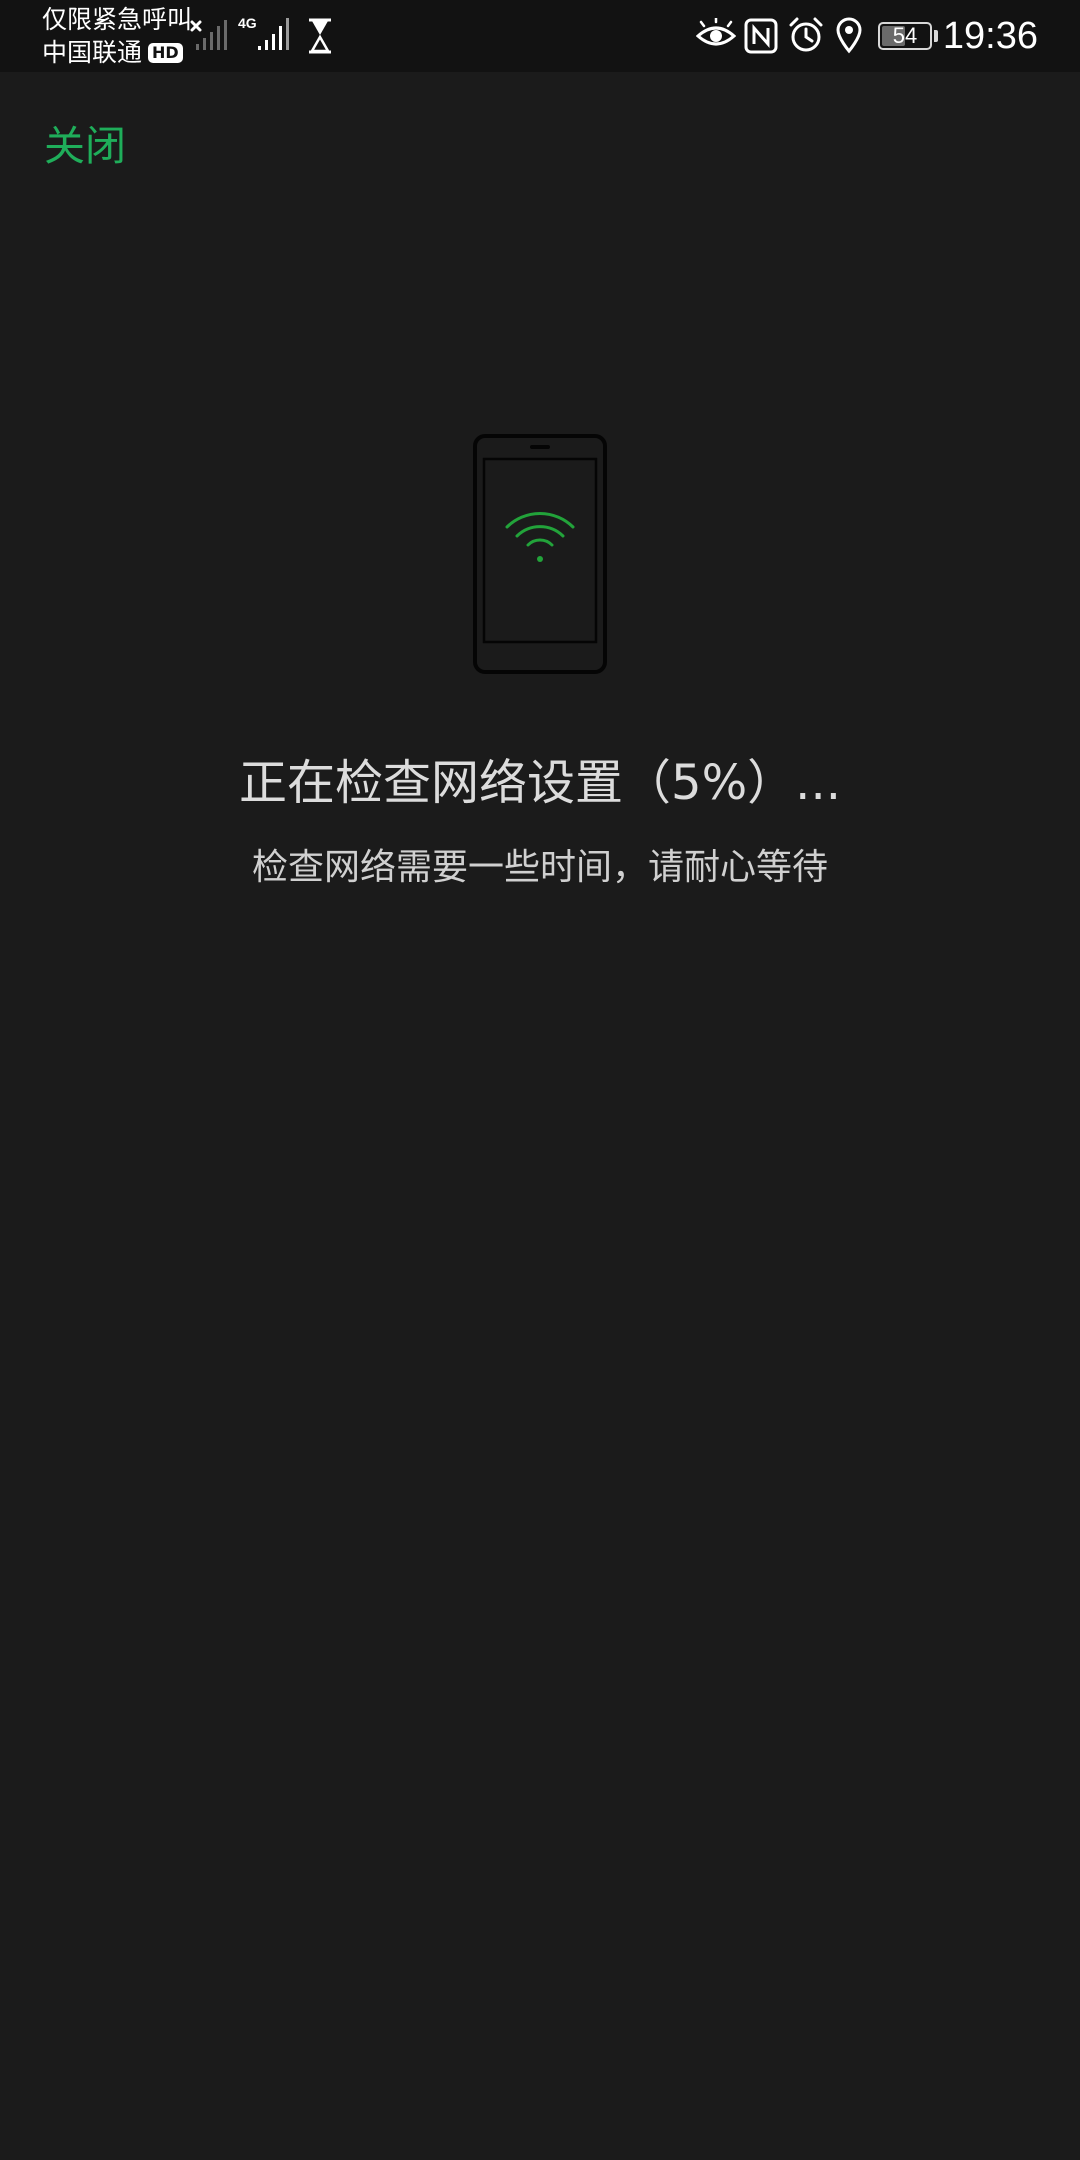  Describe the element at coordinates (85, 146) in the screenshot. I see `close-button: 关闭` at that location.